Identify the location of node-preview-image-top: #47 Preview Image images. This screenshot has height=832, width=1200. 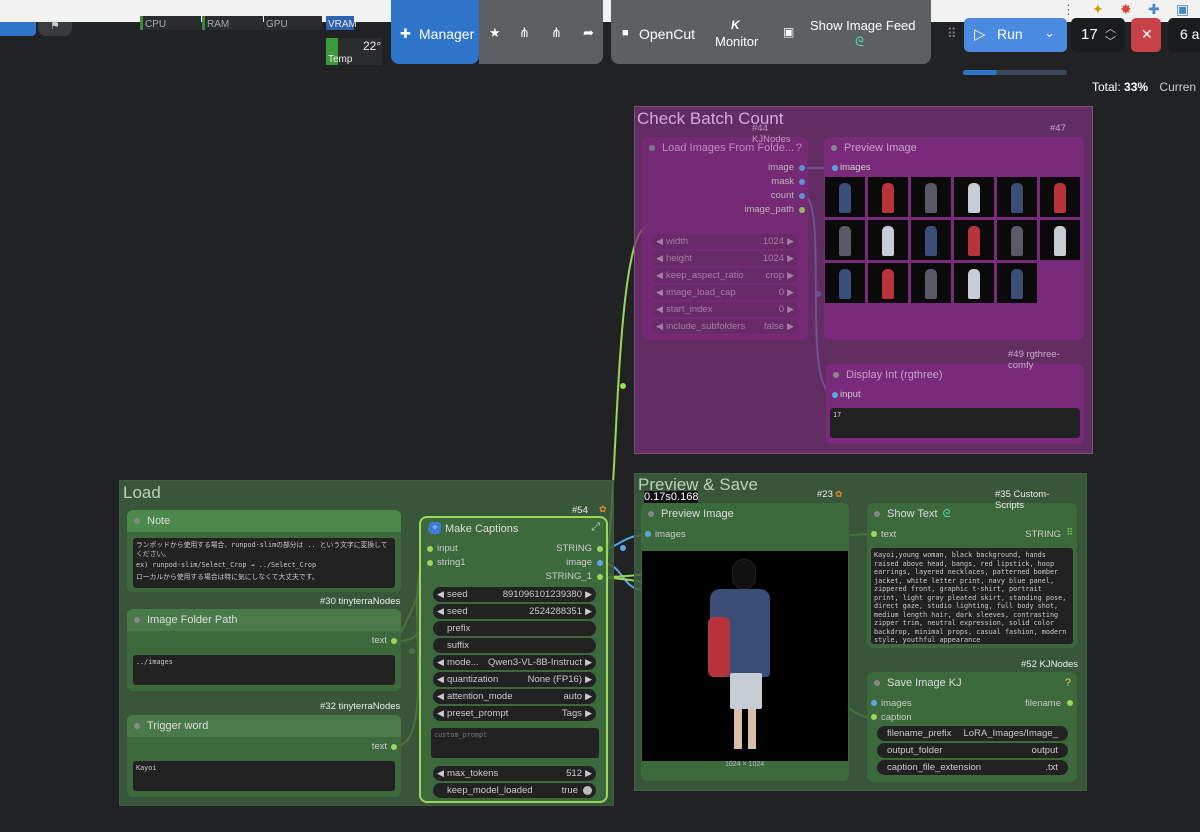
(954, 231).